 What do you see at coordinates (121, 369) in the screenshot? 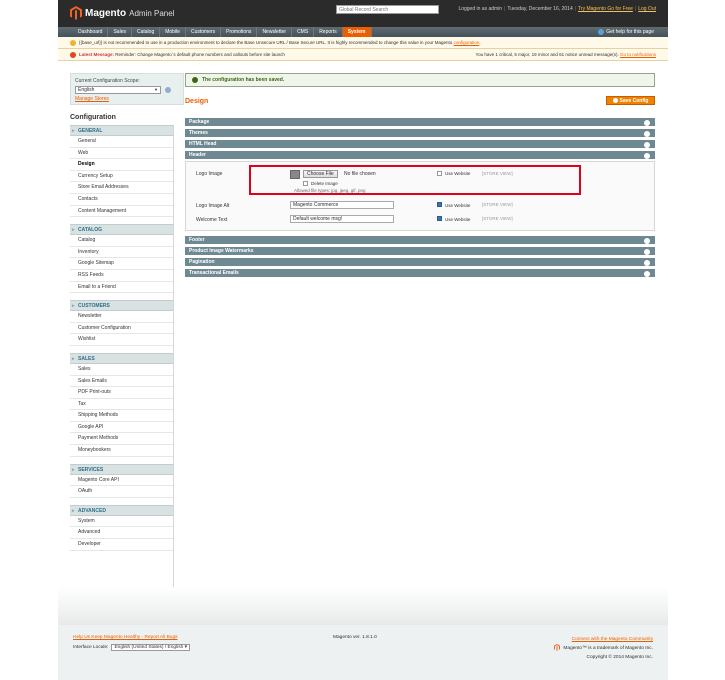
I see `sidebar-item-sales: Sales` at bounding box center [121, 369].